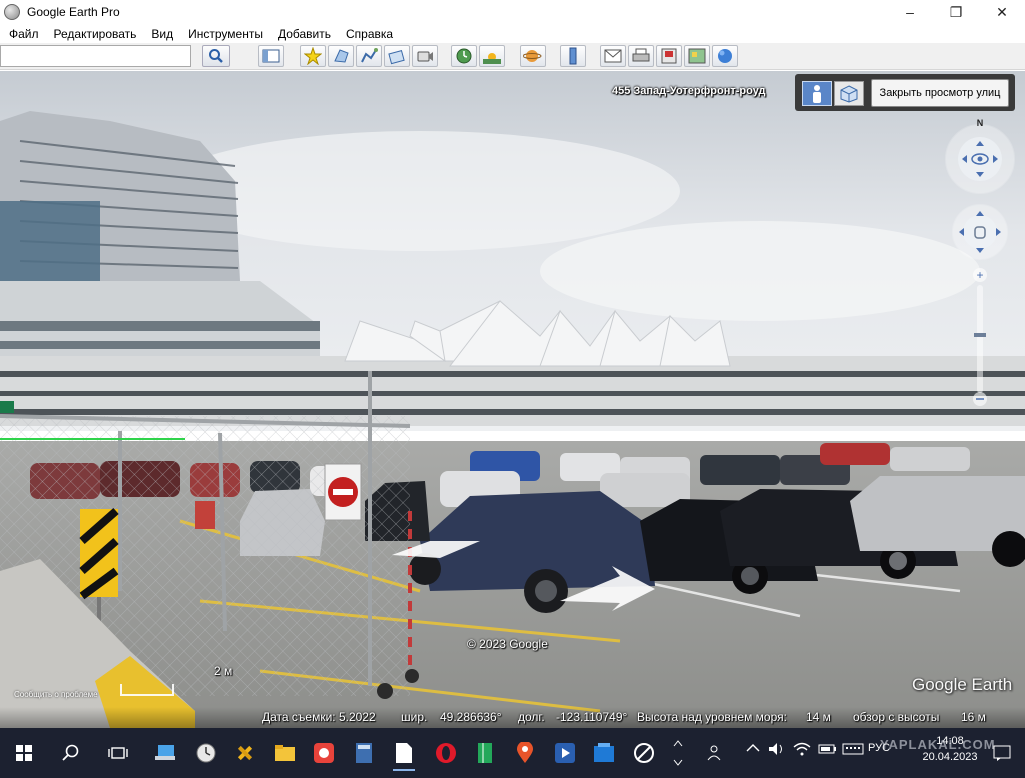 The height and width of the screenshot is (778, 1025). What do you see at coordinates (777, 750) in the screenshot?
I see `volume-icon` at bounding box center [777, 750].